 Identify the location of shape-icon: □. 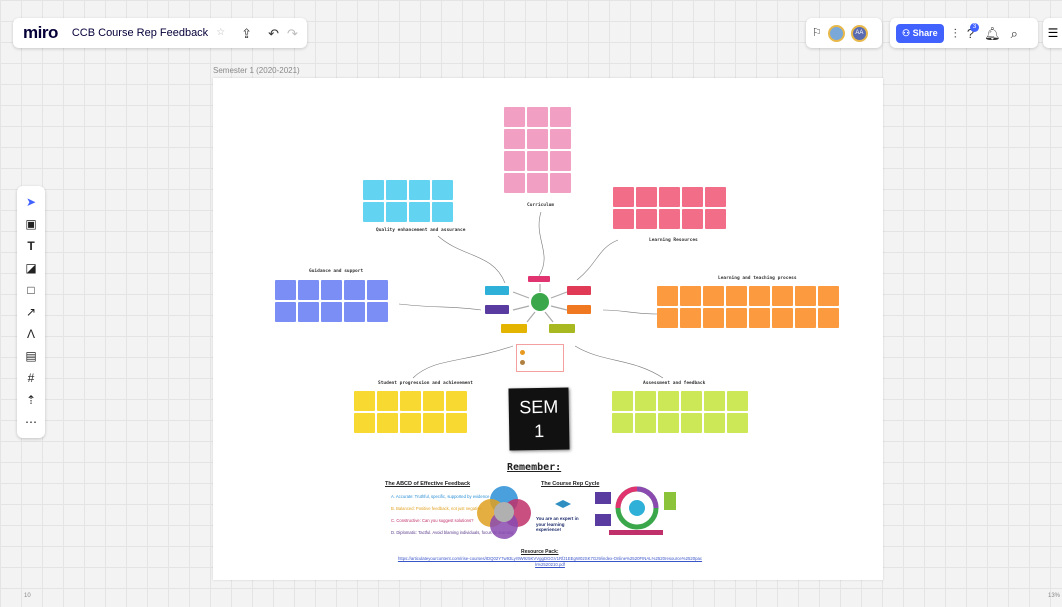
(31, 290).